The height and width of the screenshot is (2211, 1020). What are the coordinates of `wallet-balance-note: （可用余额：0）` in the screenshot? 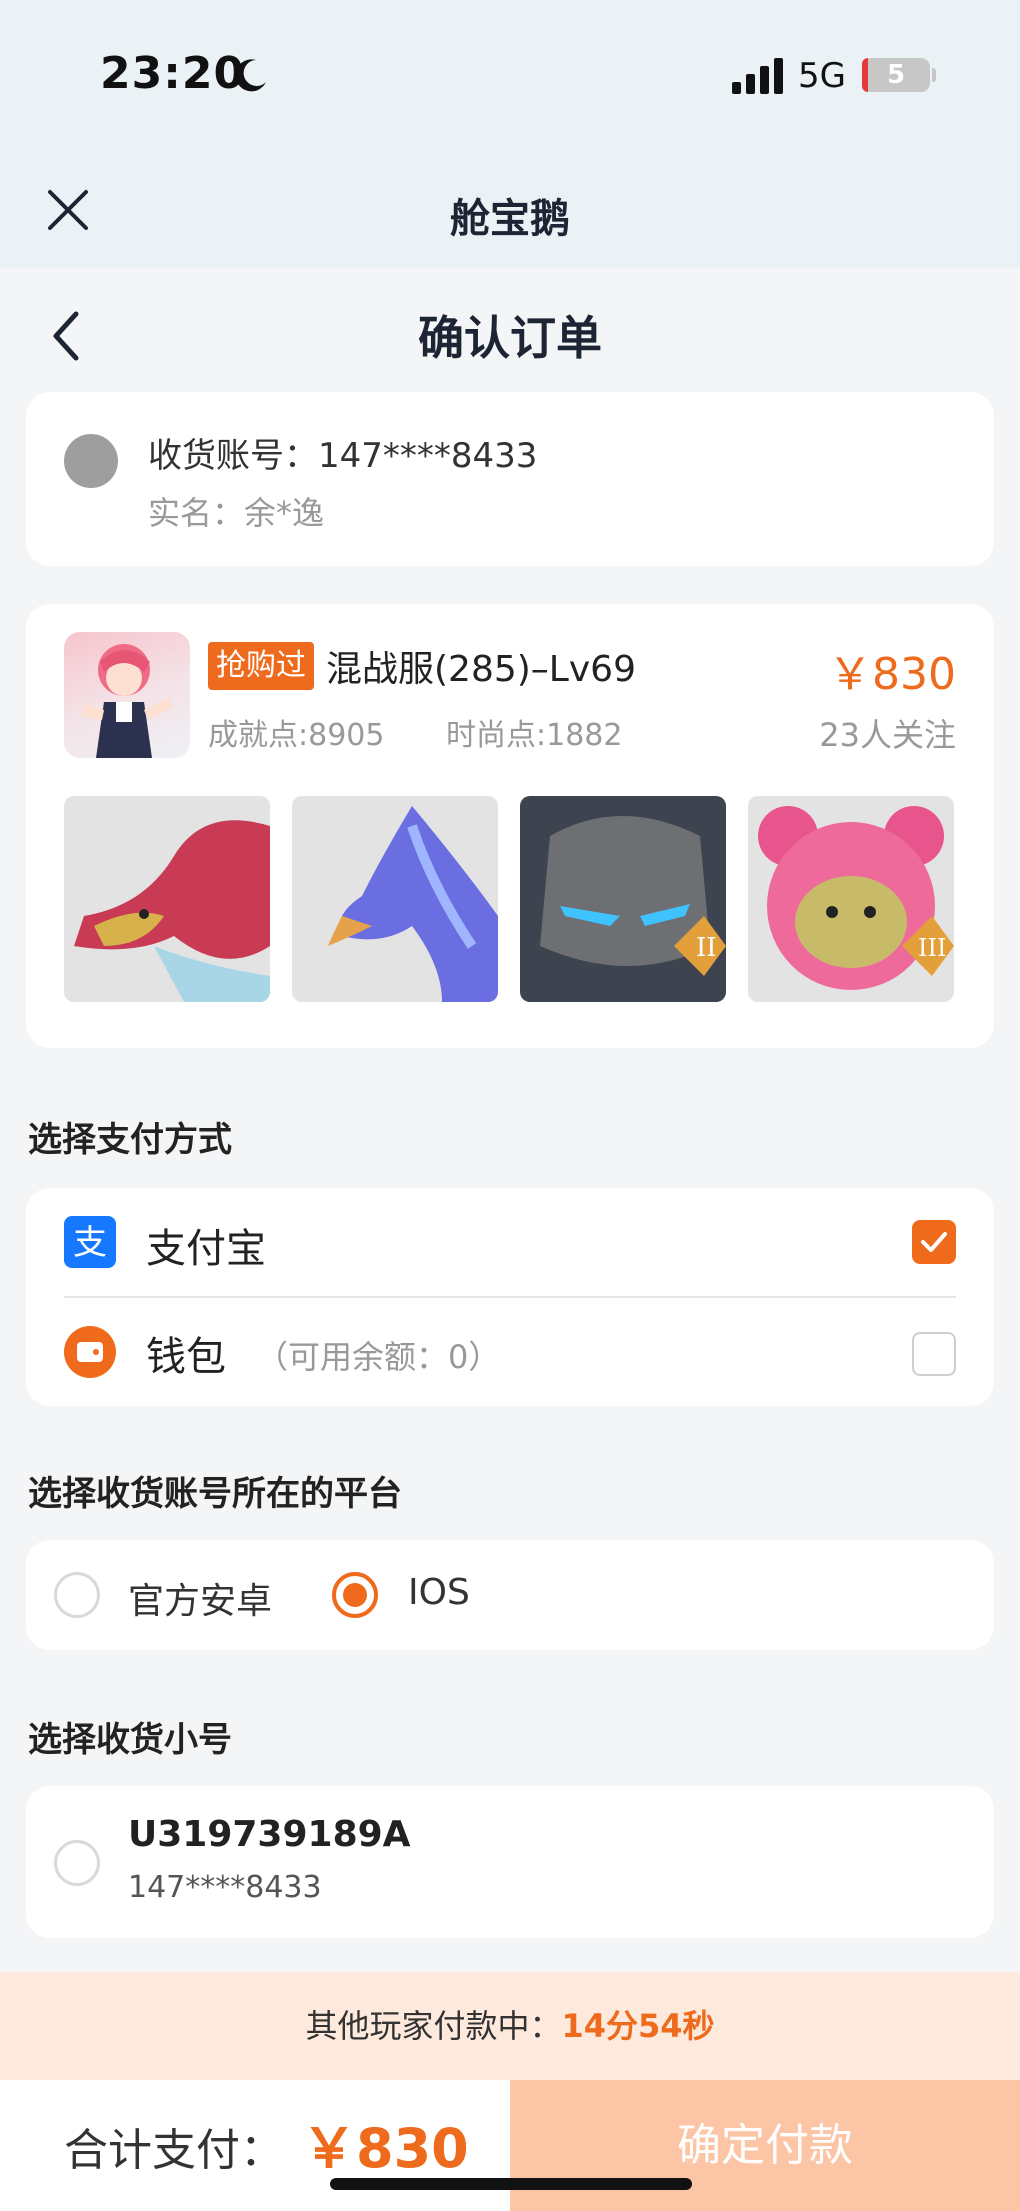 It's located at (378, 1357).